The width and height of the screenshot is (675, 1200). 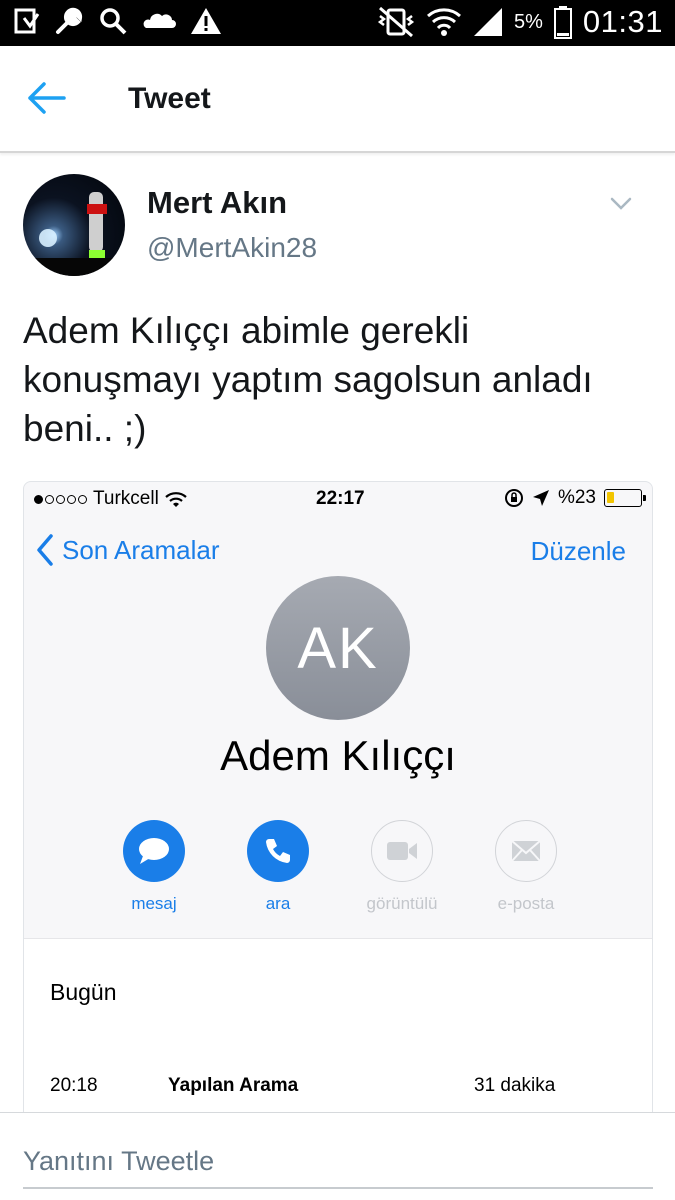 What do you see at coordinates (154, 851) in the screenshot?
I see `message-icon` at bounding box center [154, 851].